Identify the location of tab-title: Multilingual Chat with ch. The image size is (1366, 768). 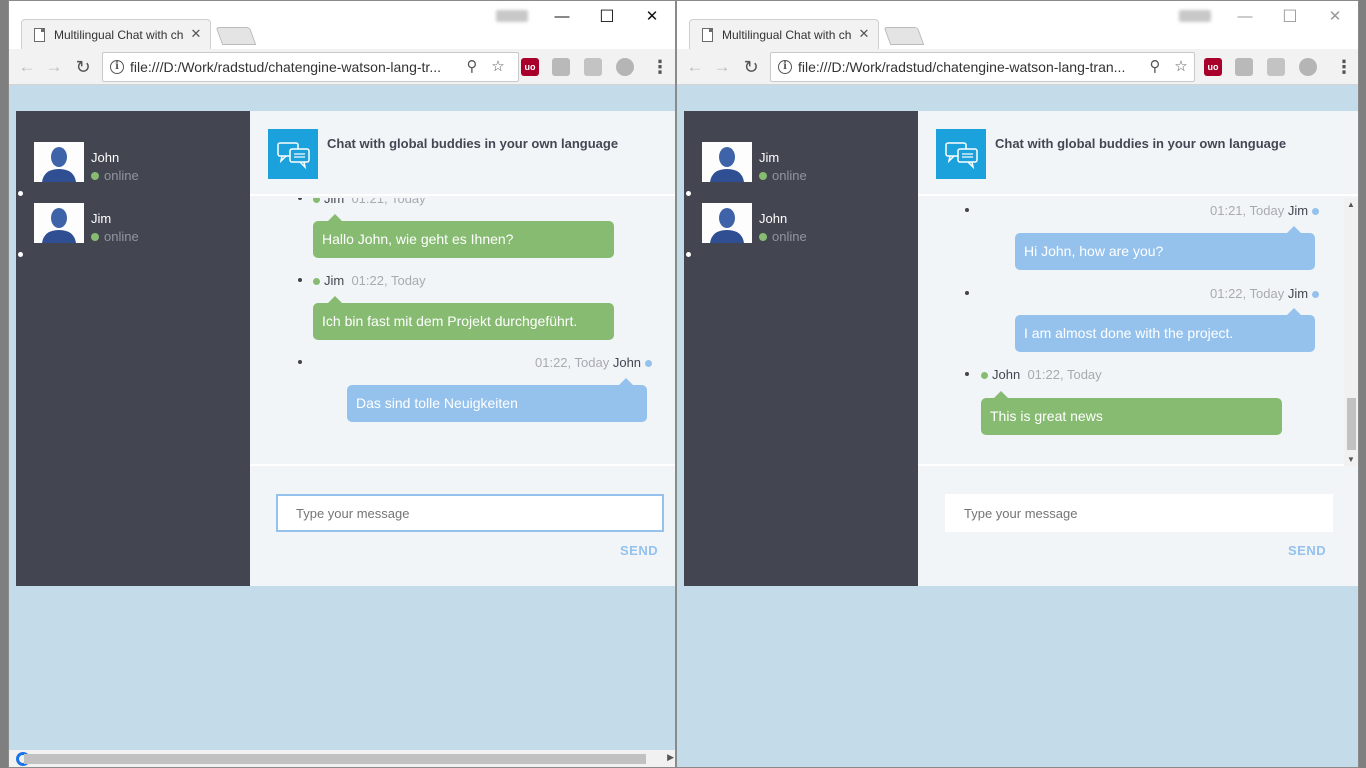
(787, 35).